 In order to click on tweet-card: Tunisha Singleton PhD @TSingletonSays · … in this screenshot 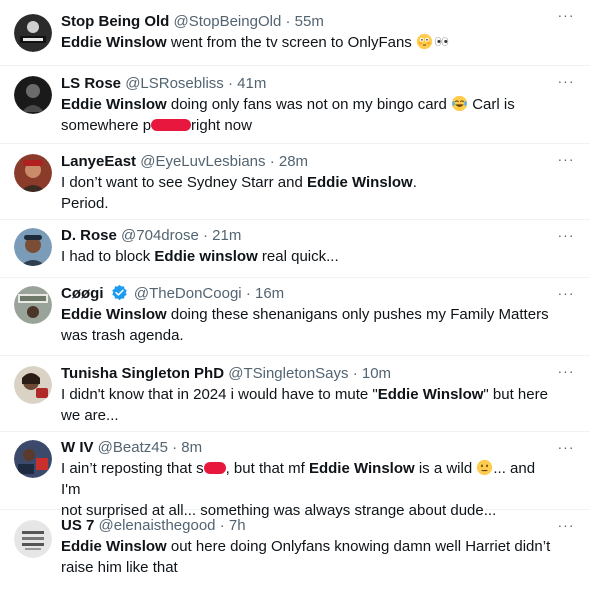, I will do `click(295, 394)`.